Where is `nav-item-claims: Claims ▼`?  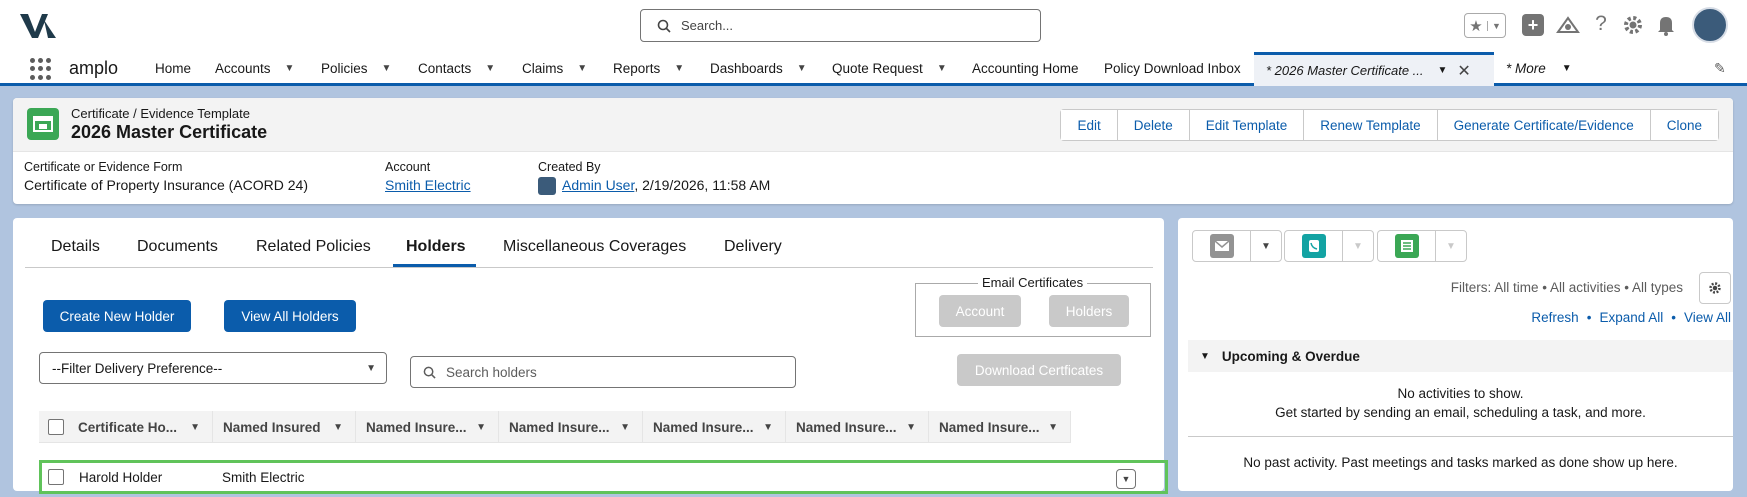 nav-item-claims: Claims ▼ is located at coordinates (554, 68).